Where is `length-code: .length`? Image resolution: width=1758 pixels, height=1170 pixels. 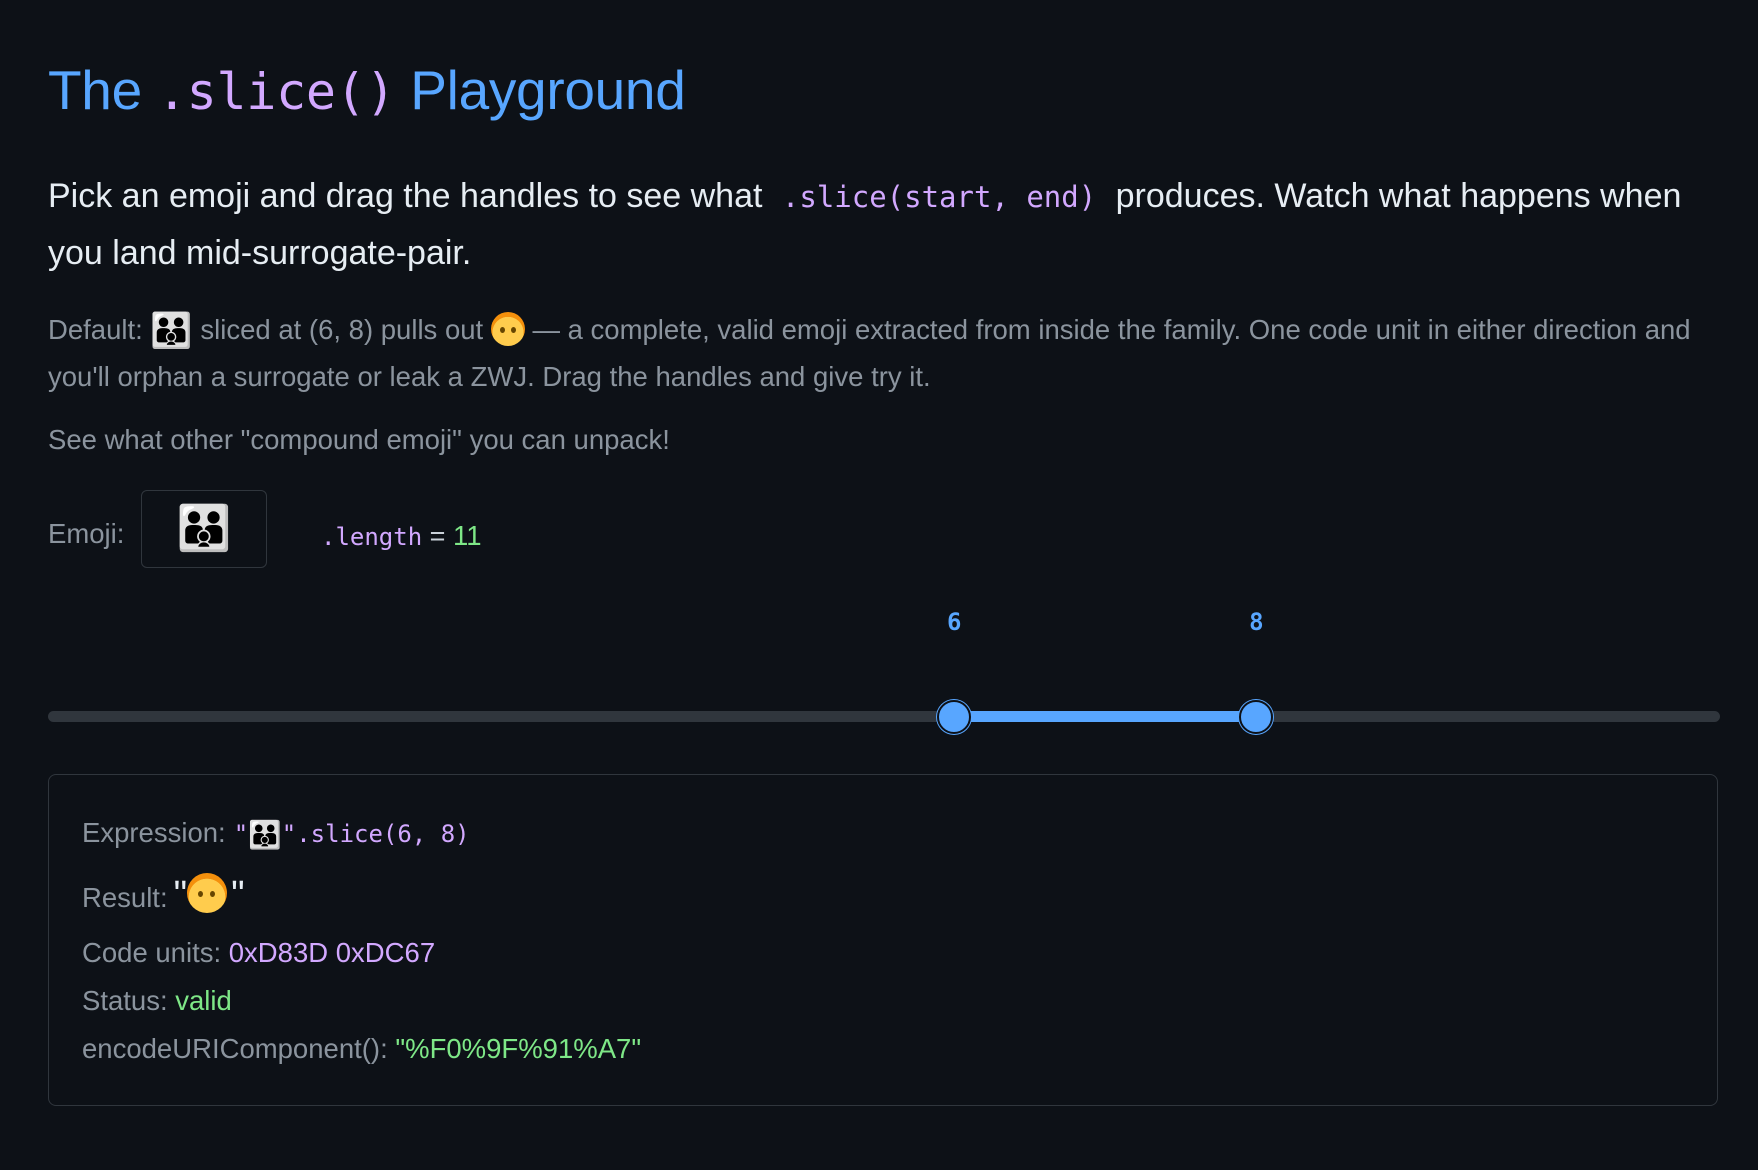 length-code: .length is located at coordinates (372, 537).